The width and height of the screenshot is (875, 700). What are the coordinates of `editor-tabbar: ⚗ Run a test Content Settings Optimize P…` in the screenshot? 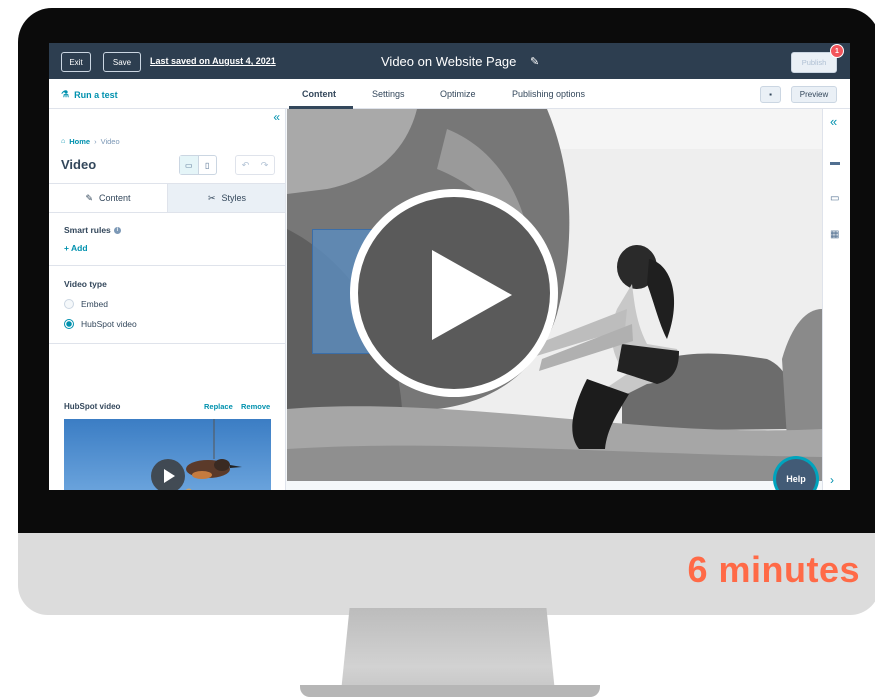 It's located at (449, 94).